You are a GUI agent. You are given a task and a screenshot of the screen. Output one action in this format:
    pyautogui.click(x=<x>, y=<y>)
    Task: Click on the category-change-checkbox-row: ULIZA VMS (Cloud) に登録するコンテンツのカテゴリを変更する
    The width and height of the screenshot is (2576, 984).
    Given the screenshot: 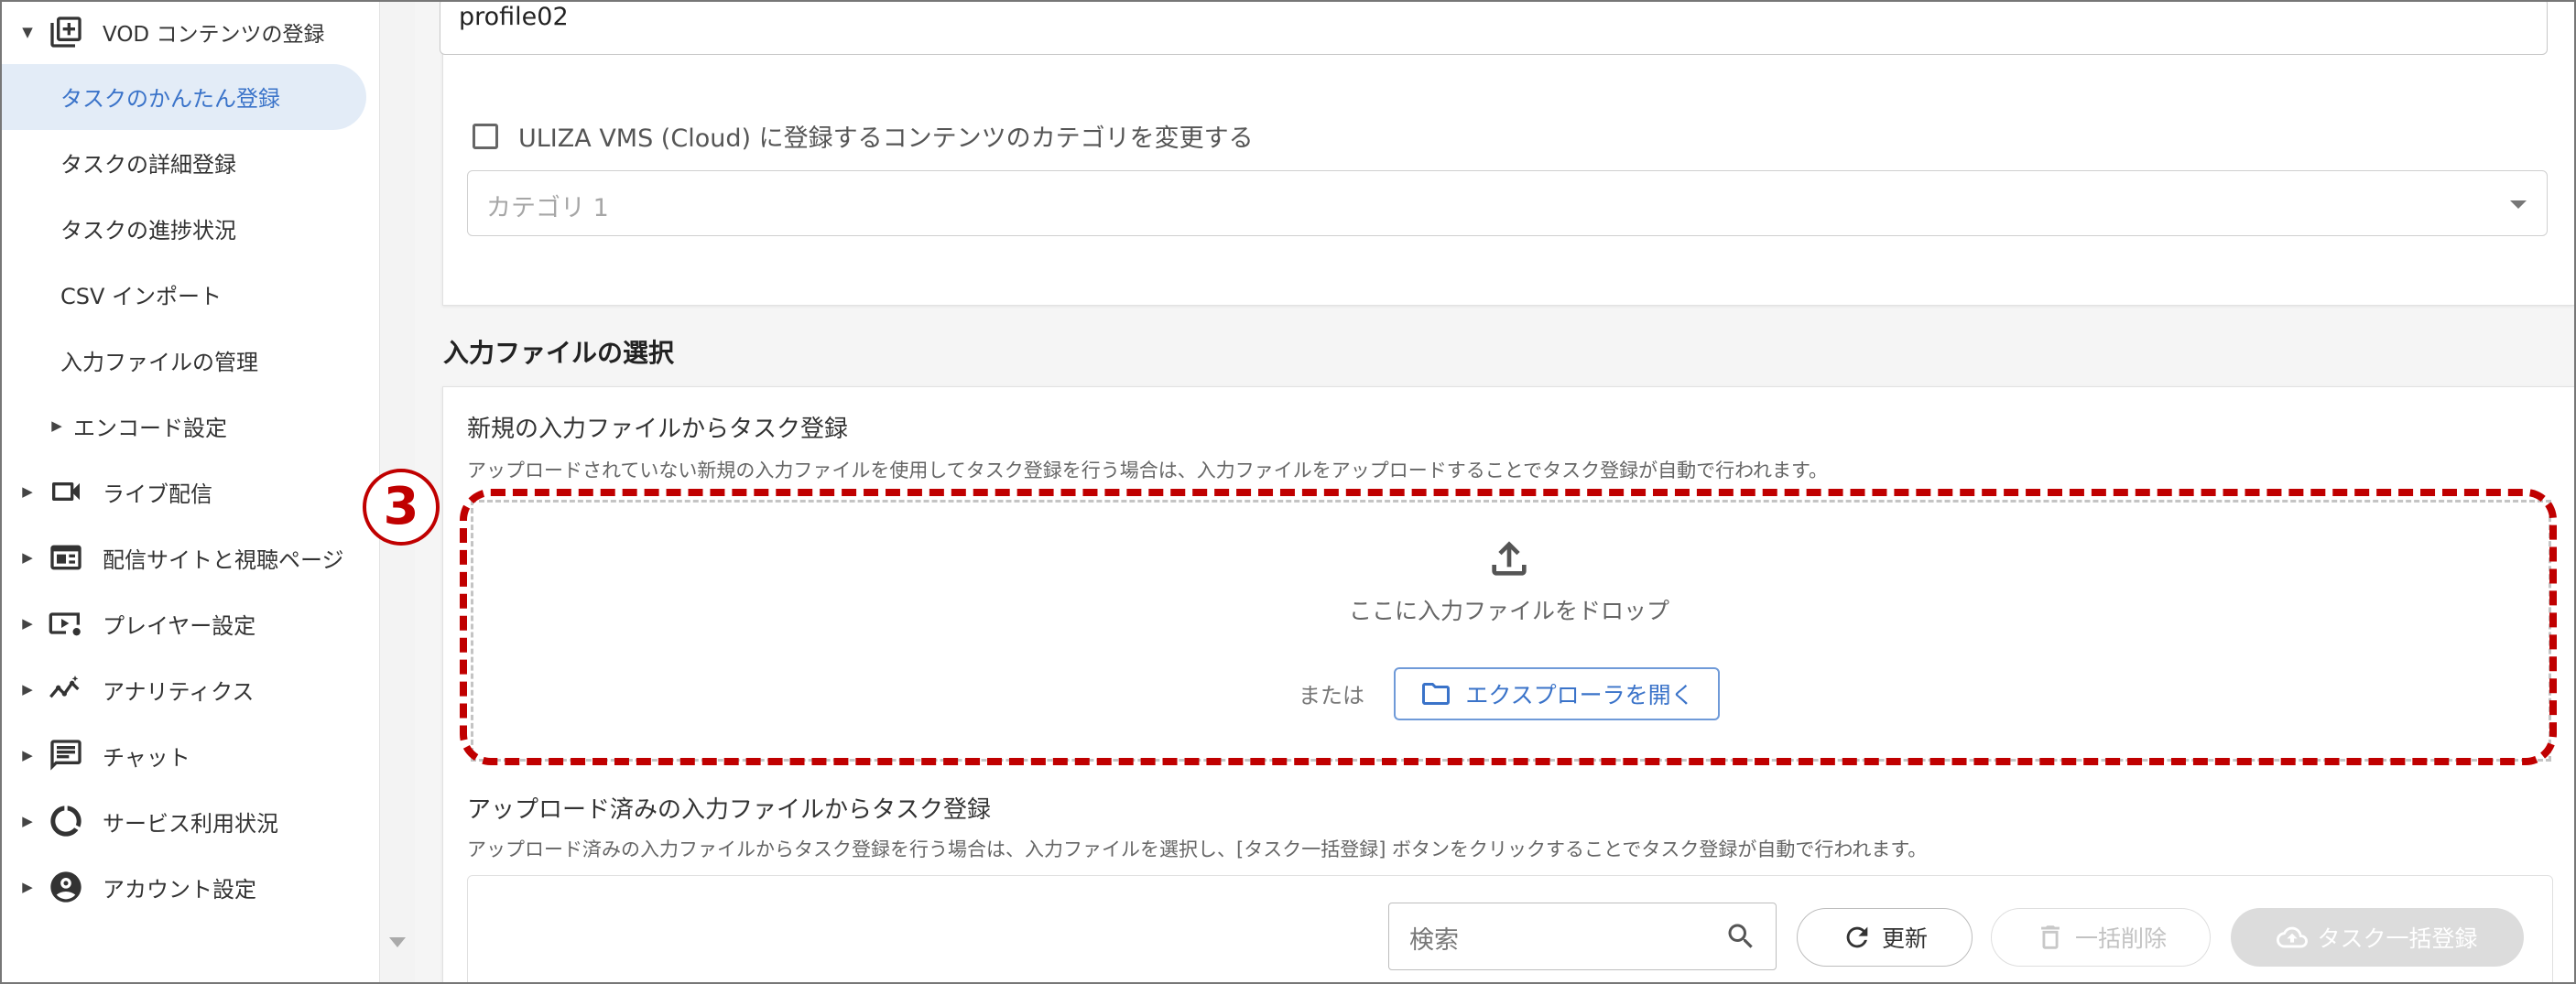 What is the action you would take?
    pyautogui.click(x=863, y=136)
    